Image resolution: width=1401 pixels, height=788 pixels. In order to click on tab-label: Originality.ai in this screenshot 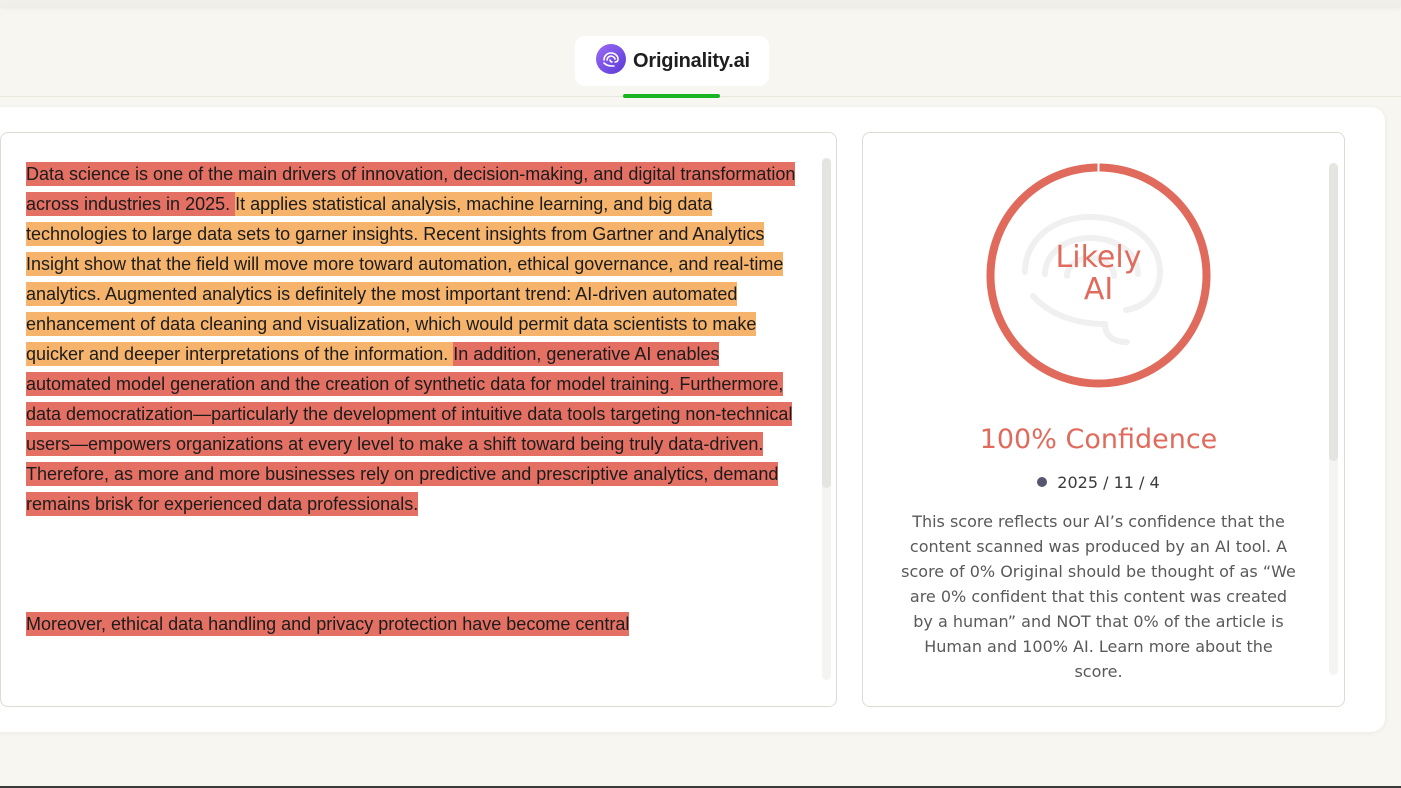, I will do `click(691, 60)`.